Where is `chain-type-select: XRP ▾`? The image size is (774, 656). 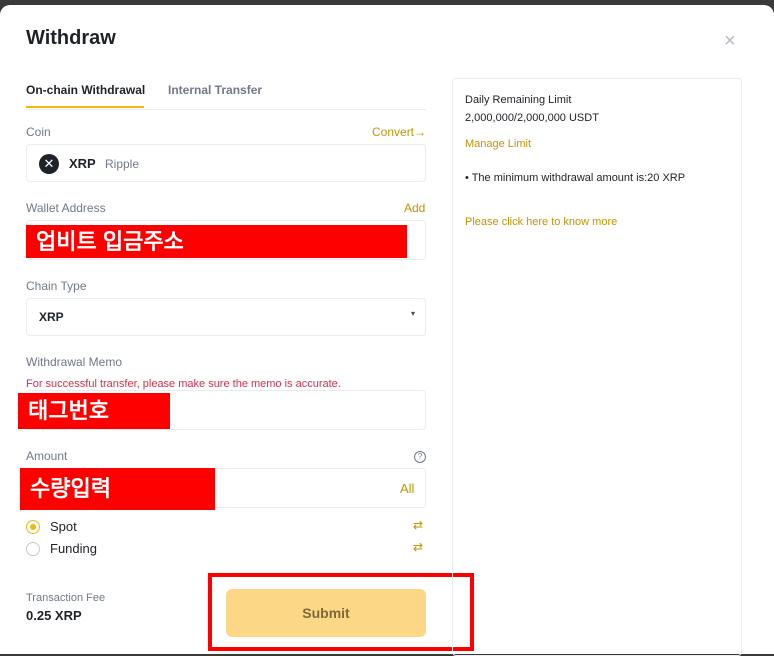 chain-type-select: XRP ▾ is located at coordinates (226, 317).